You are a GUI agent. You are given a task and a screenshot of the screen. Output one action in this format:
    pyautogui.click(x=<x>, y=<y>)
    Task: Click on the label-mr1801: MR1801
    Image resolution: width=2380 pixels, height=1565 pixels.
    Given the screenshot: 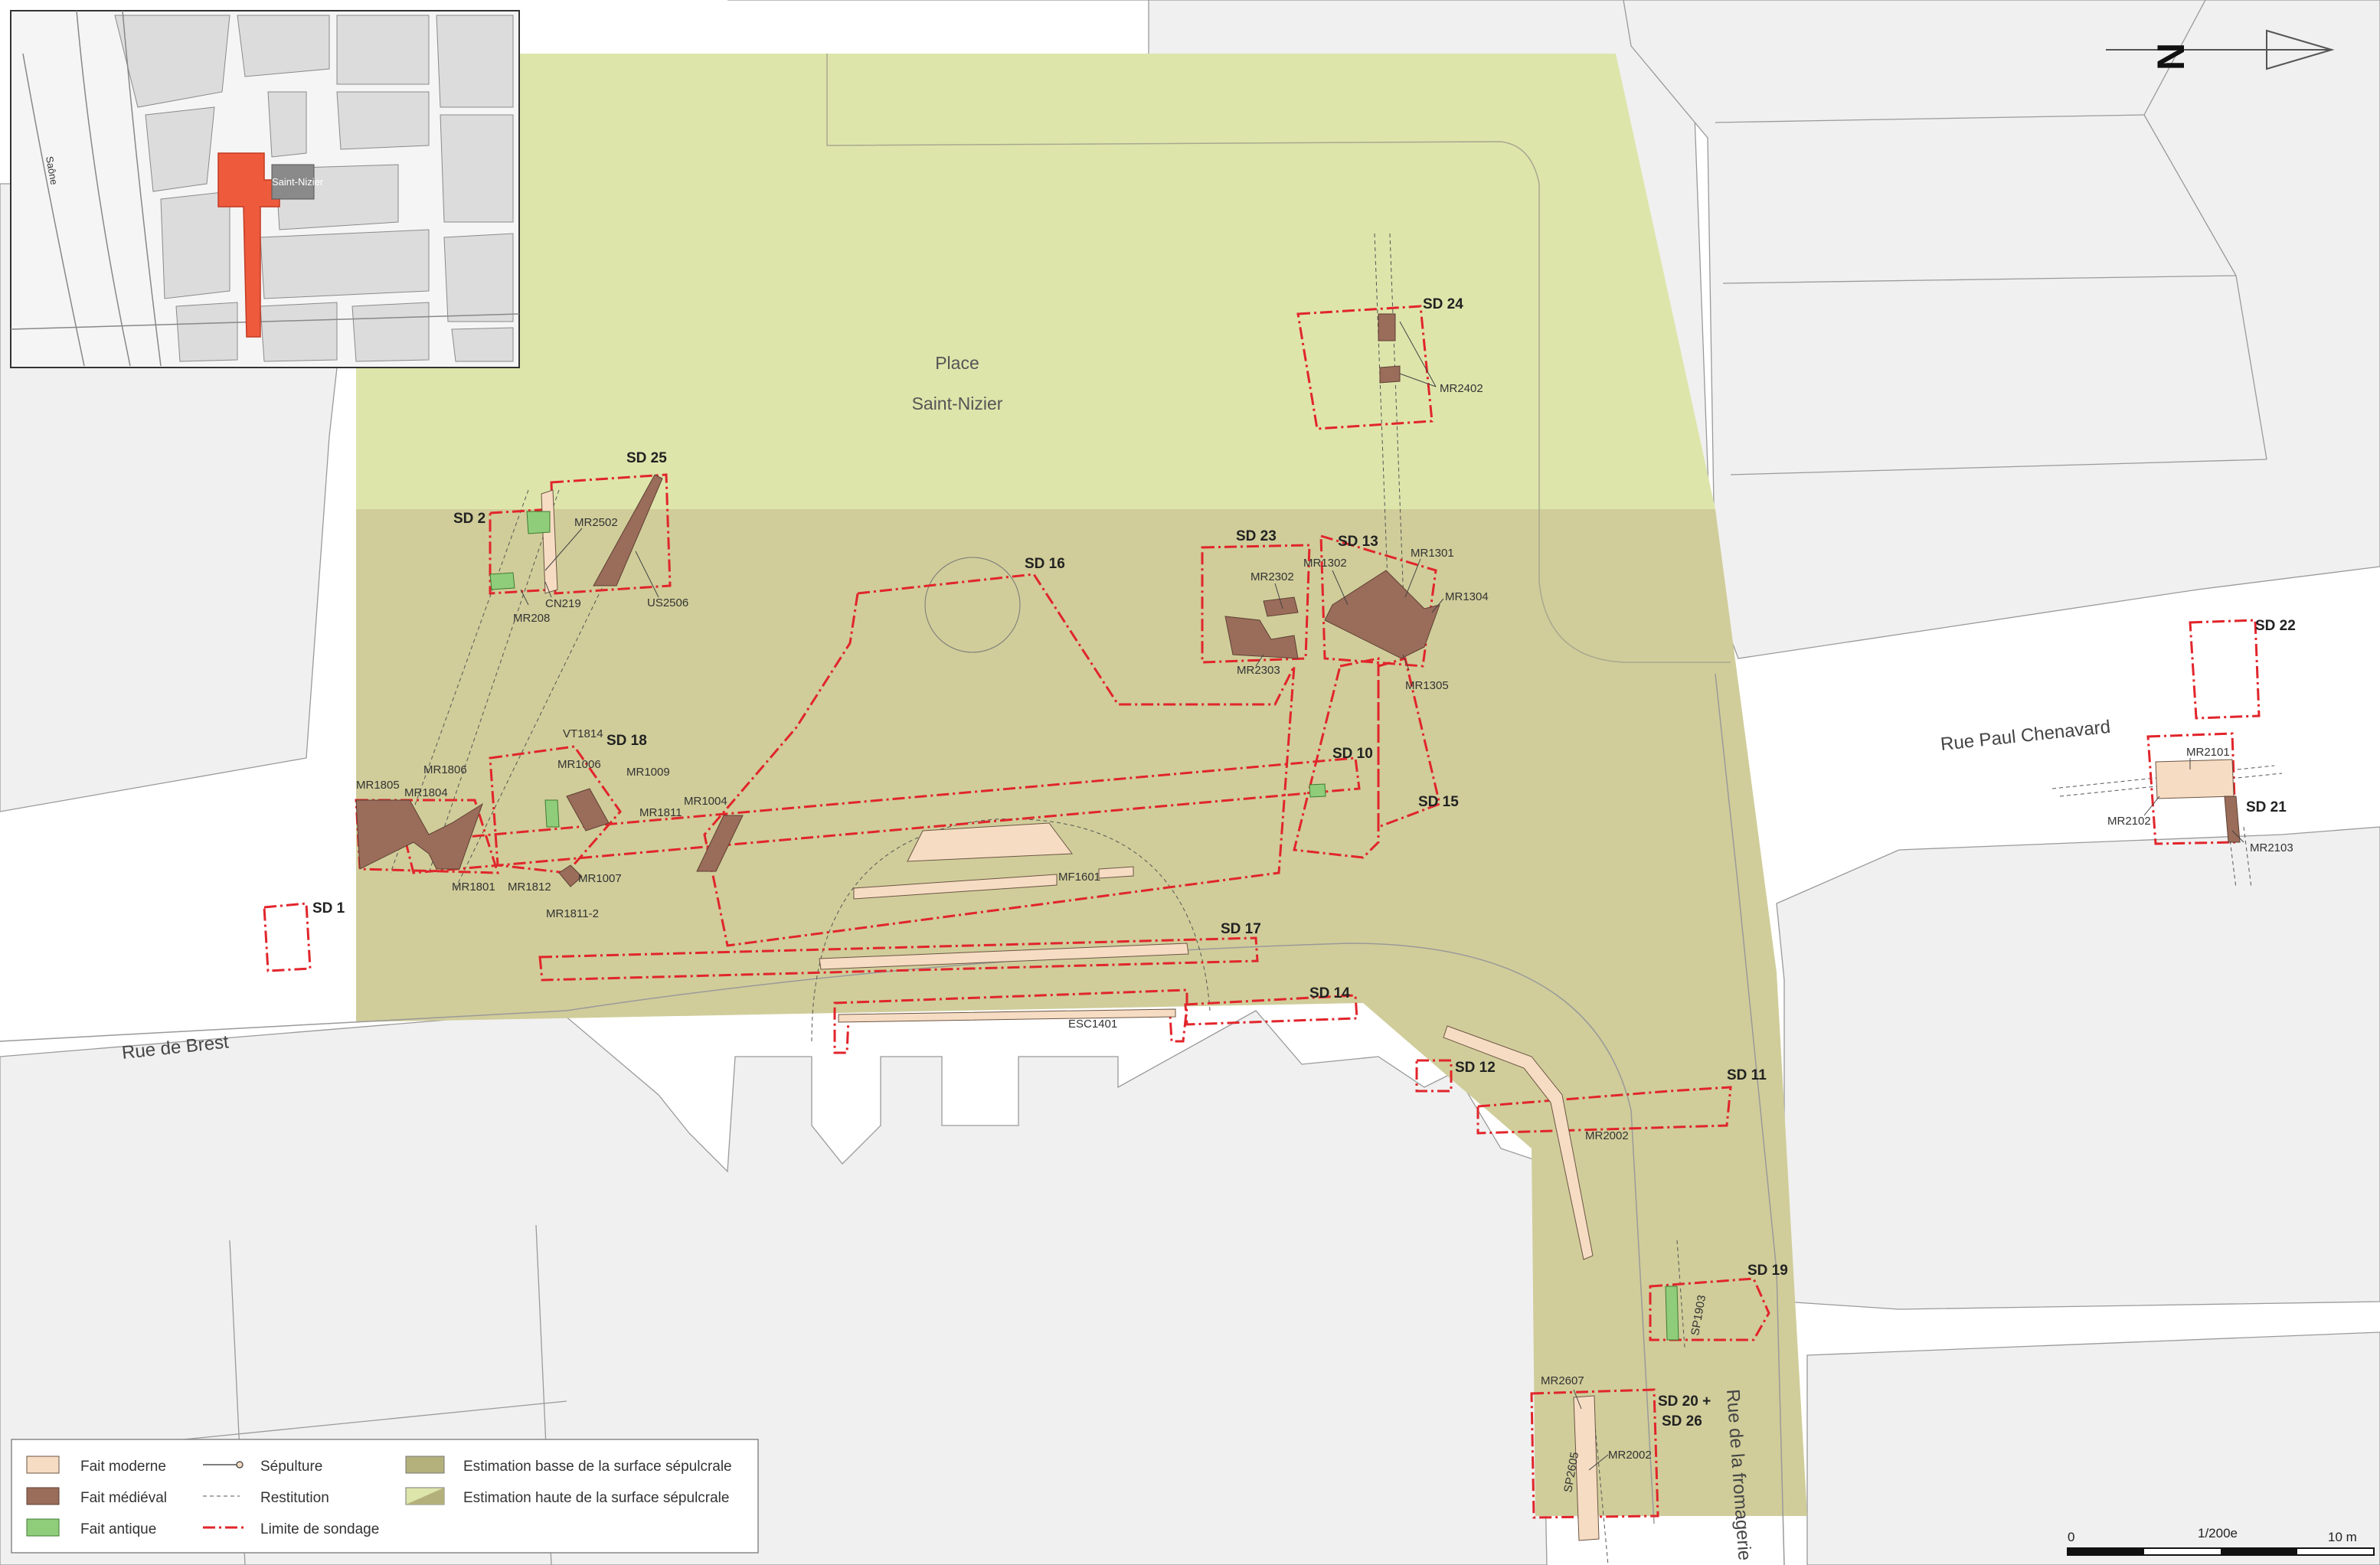 What is the action you would take?
    pyautogui.click(x=473, y=888)
    